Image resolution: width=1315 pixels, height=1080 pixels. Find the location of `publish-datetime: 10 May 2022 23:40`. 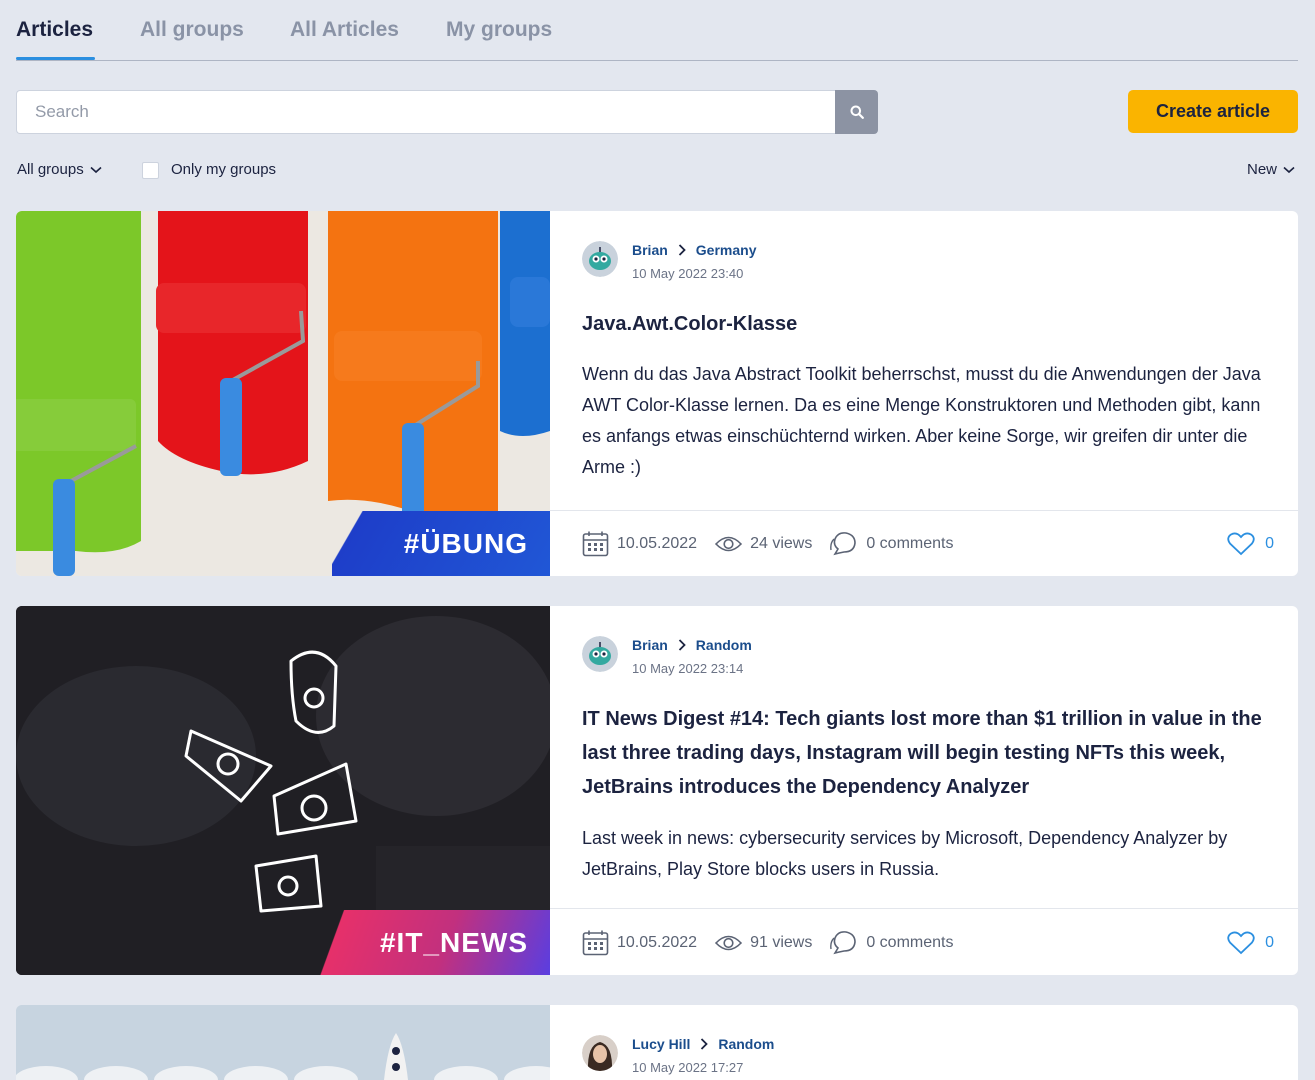

publish-datetime: 10 May 2022 23:40 is located at coordinates (688, 273).